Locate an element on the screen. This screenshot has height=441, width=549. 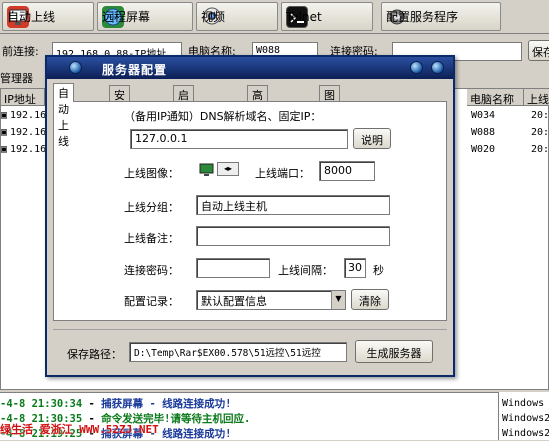
remark-input is located at coordinates (293, 236).